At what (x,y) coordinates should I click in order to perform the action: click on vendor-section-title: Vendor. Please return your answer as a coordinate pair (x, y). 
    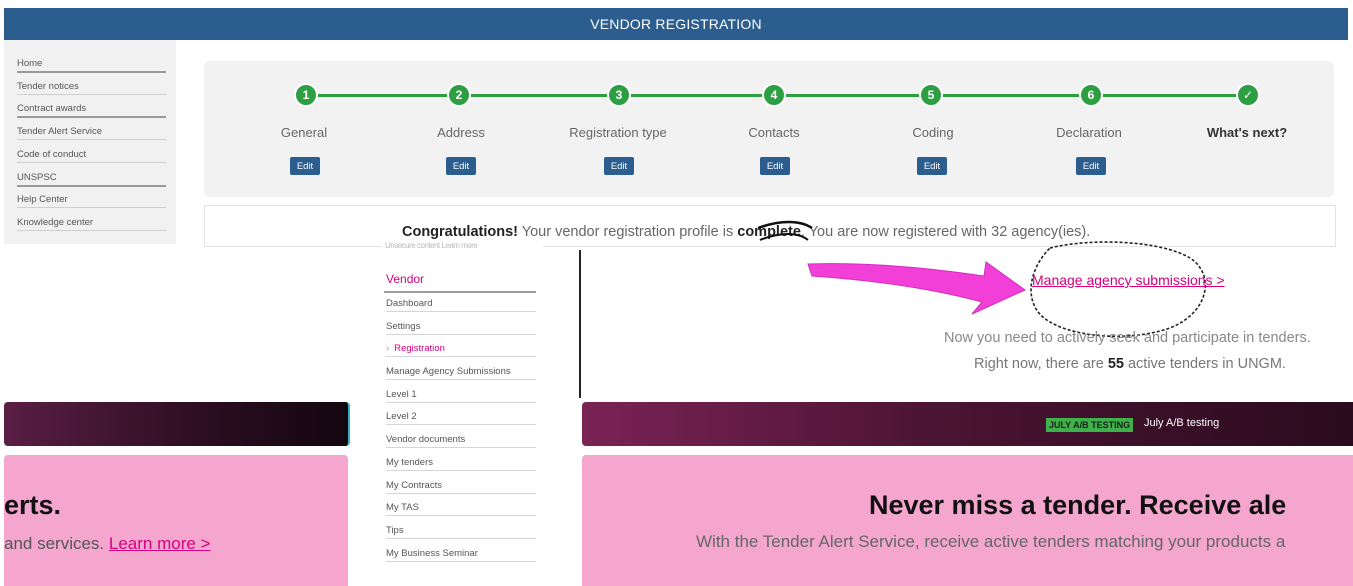
    Looking at the image, I should click on (405, 279).